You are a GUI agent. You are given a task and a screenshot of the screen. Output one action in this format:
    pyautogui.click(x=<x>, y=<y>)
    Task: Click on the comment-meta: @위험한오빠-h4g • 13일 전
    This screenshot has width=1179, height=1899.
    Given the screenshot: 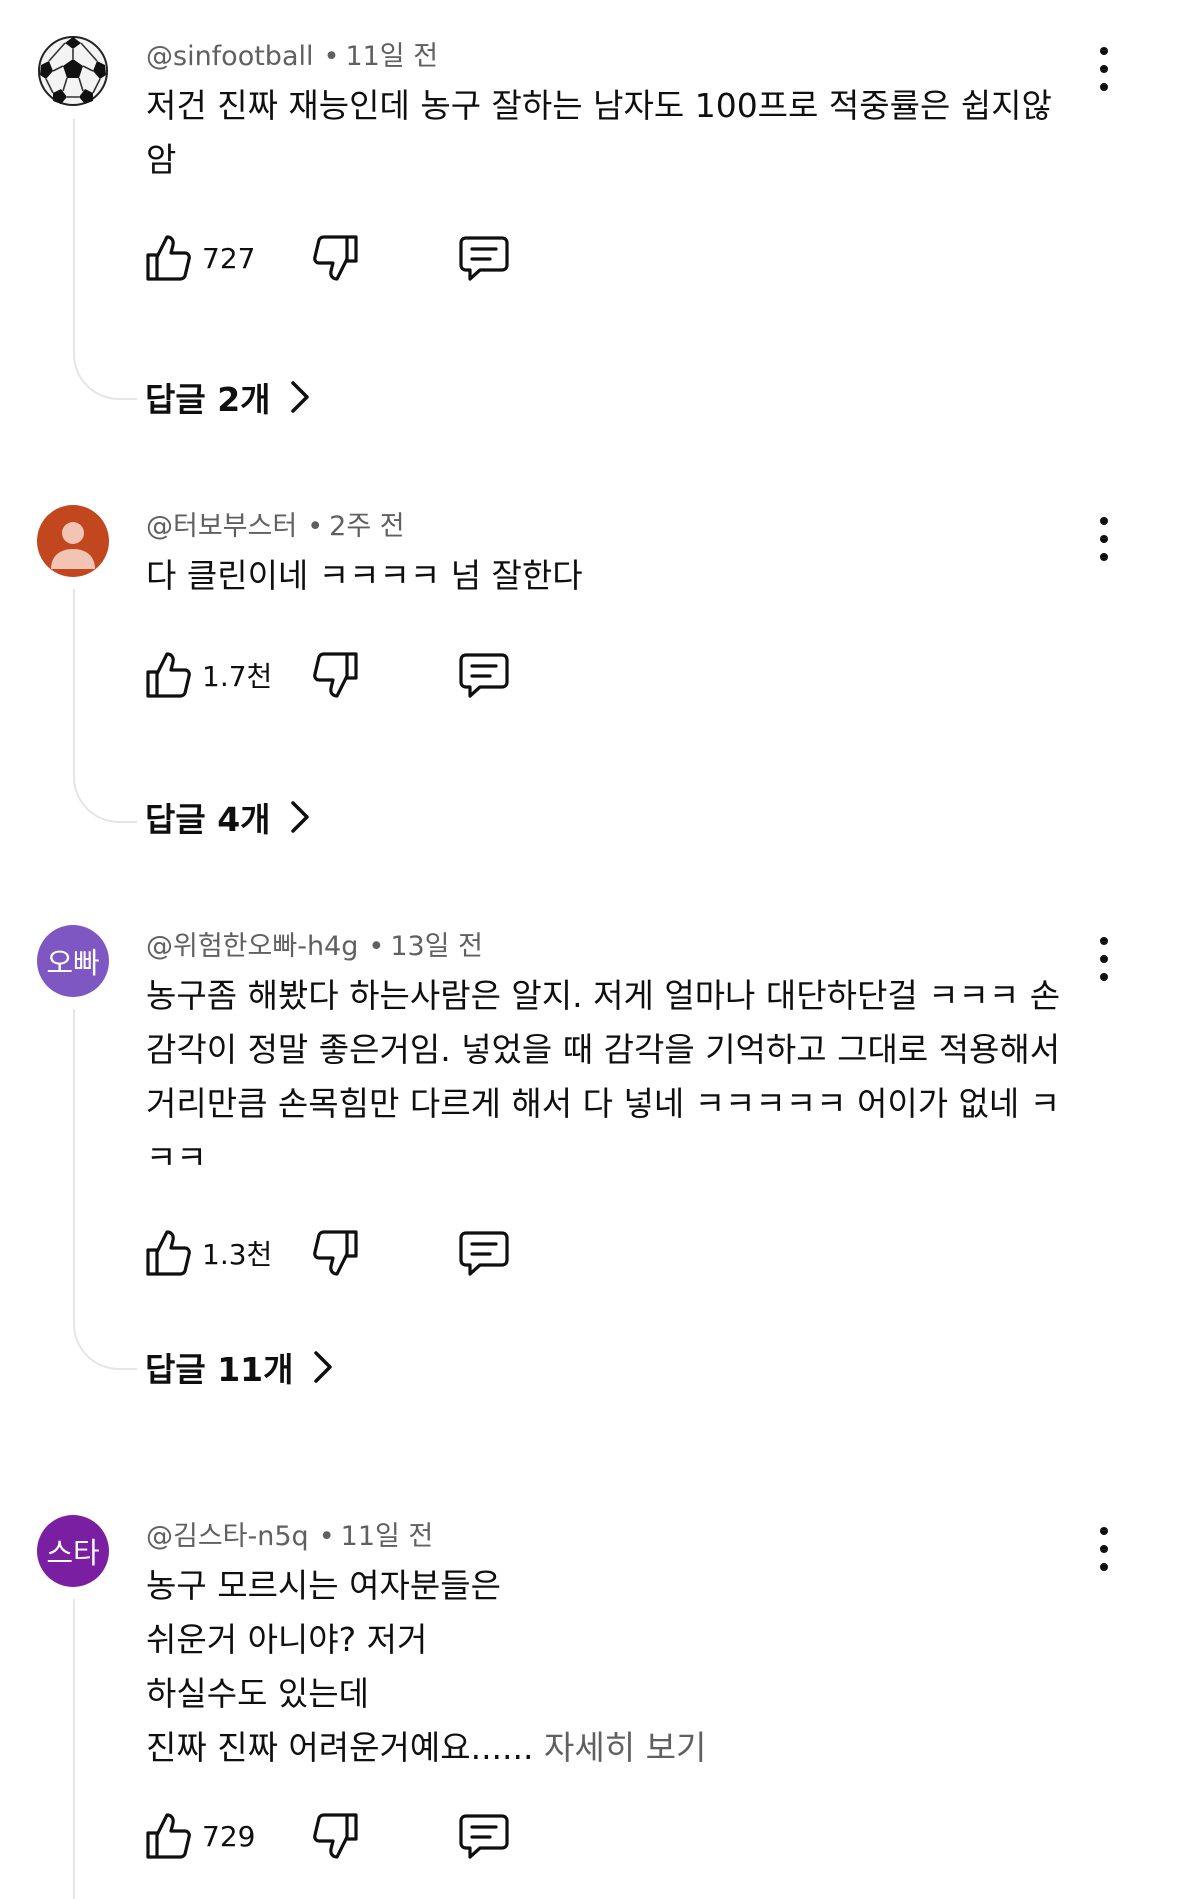 What is the action you would take?
    pyautogui.click(x=314, y=947)
    